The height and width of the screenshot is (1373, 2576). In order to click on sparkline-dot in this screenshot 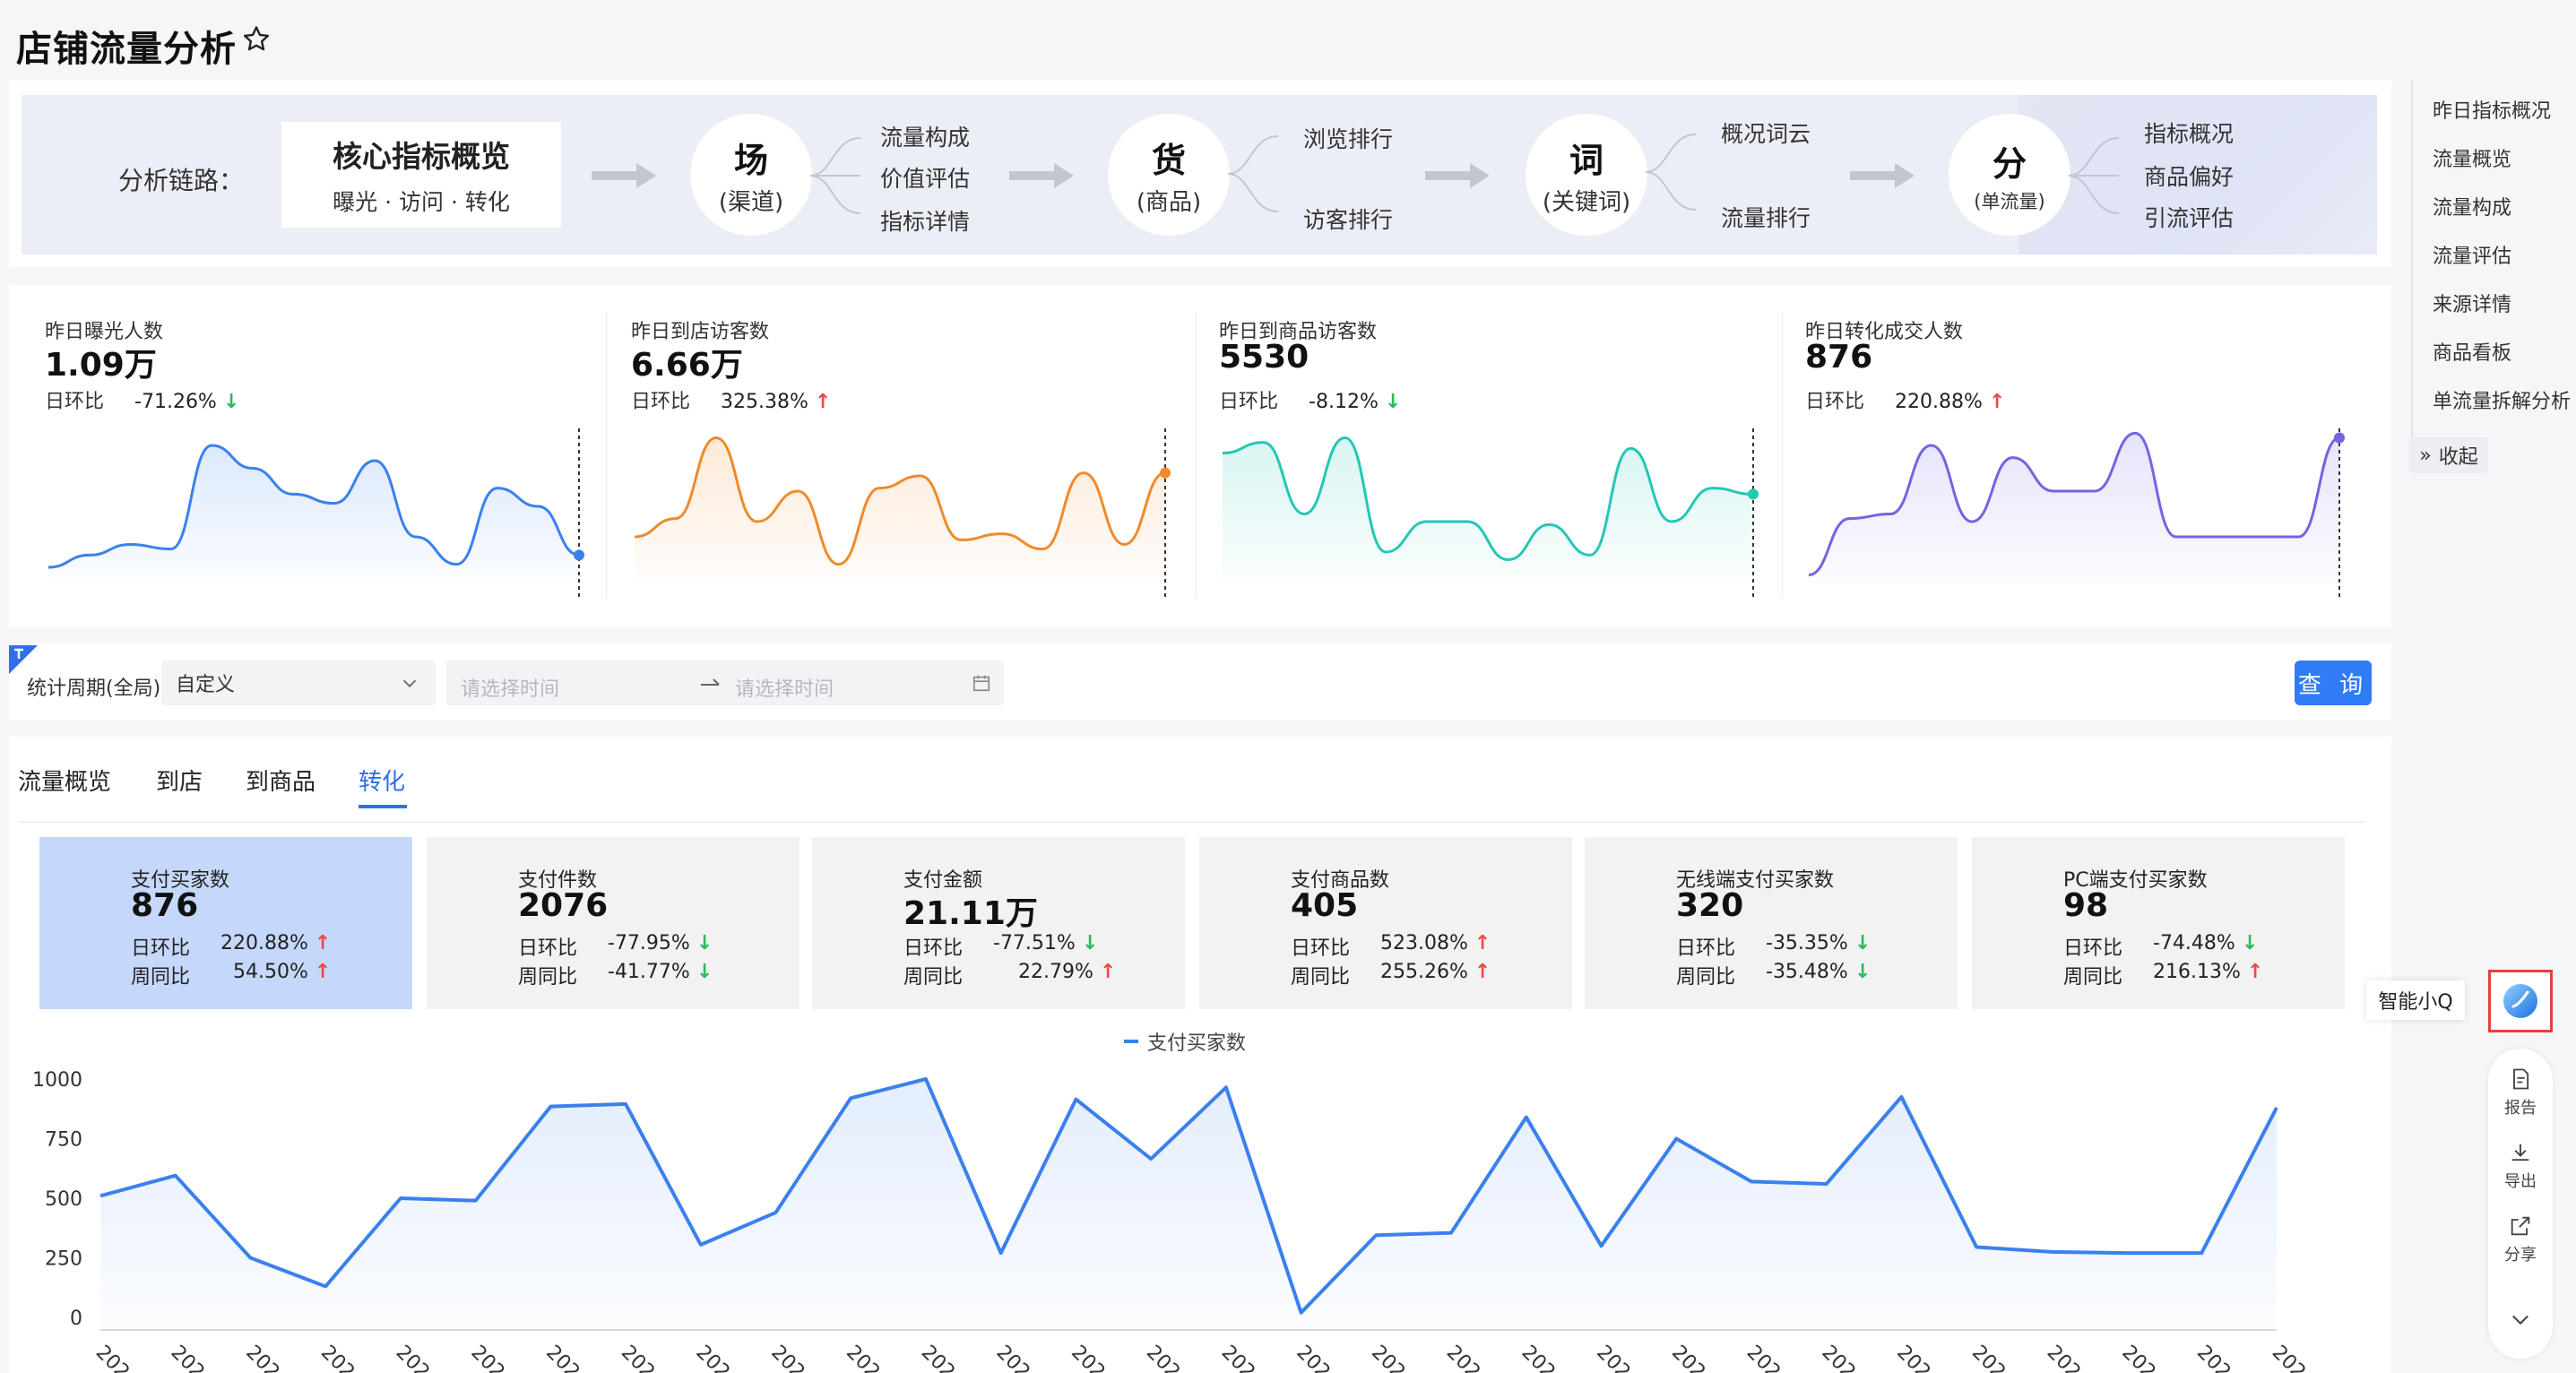, I will do `click(1165, 473)`.